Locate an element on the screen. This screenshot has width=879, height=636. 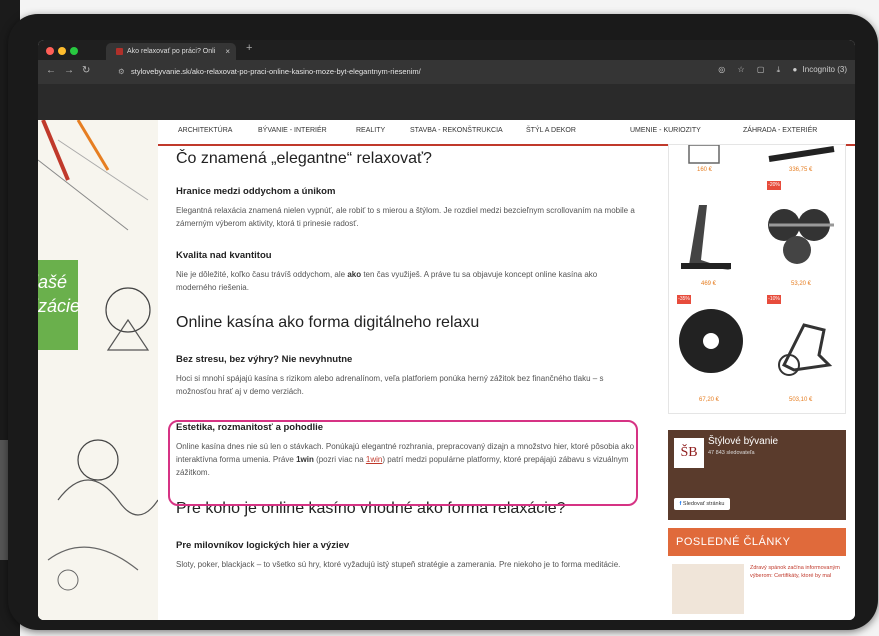
sketch-illustration is located at coordinates (98, 370).